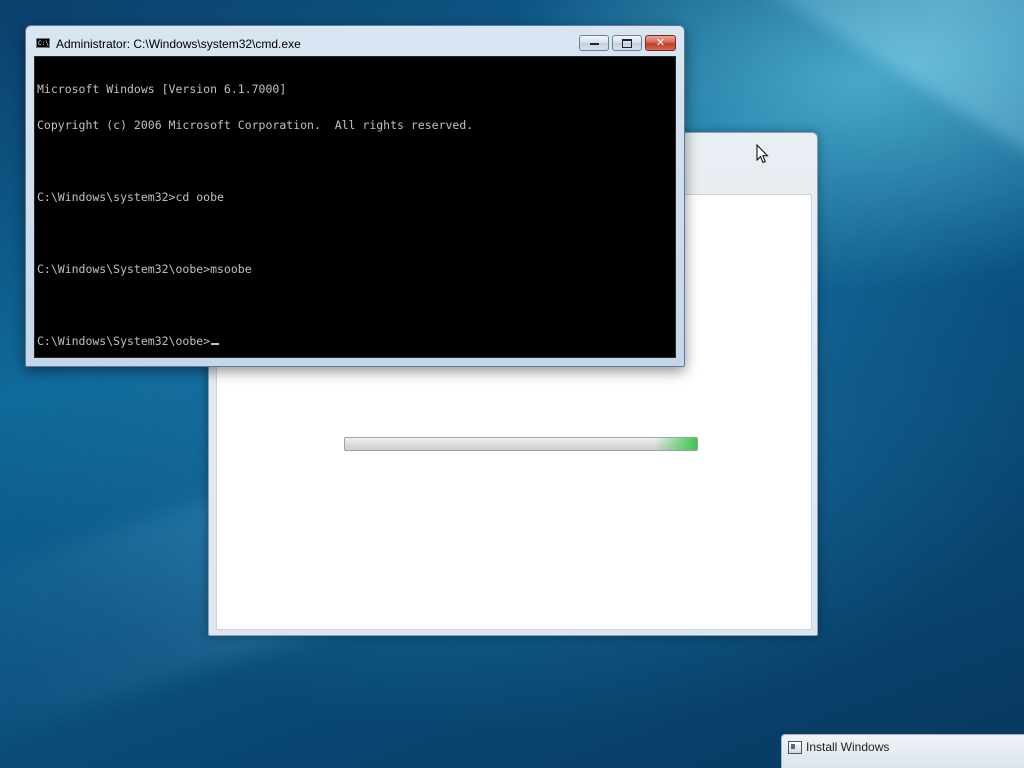  What do you see at coordinates (130, 197) in the screenshot?
I see `console-line: C:\Windows\system32>cd oobe` at bounding box center [130, 197].